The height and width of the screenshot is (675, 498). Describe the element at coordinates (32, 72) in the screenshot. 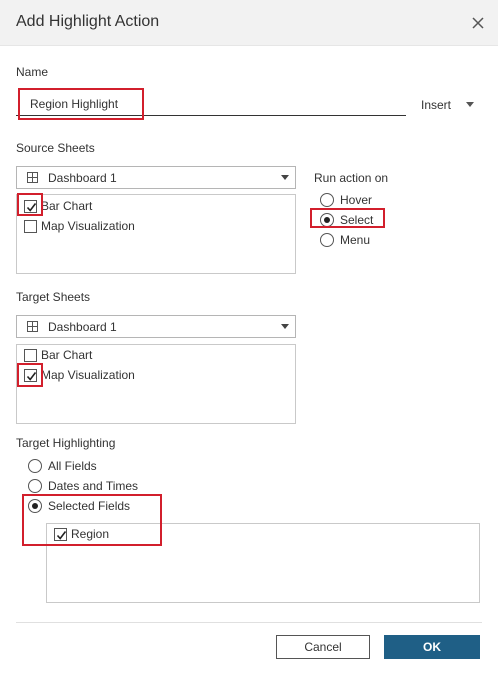

I see `name-label: Name` at that location.